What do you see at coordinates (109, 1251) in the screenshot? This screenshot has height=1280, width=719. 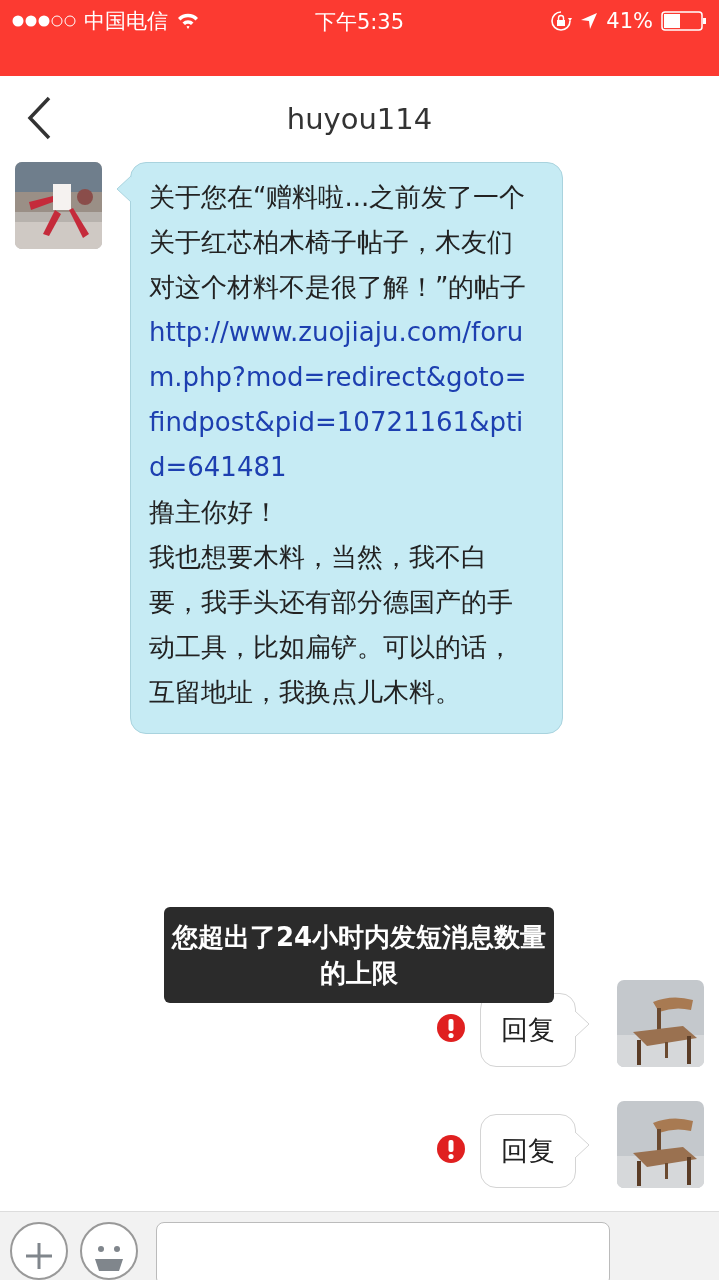 I see `emoji-button` at bounding box center [109, 1251].